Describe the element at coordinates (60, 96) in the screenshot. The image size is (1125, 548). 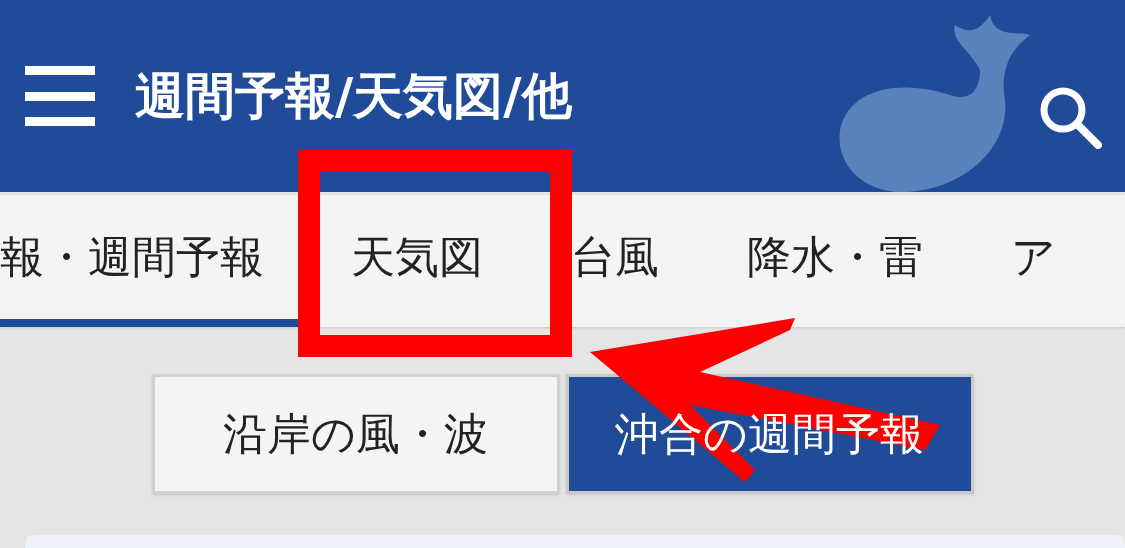
I see `menu-icon` at that location.